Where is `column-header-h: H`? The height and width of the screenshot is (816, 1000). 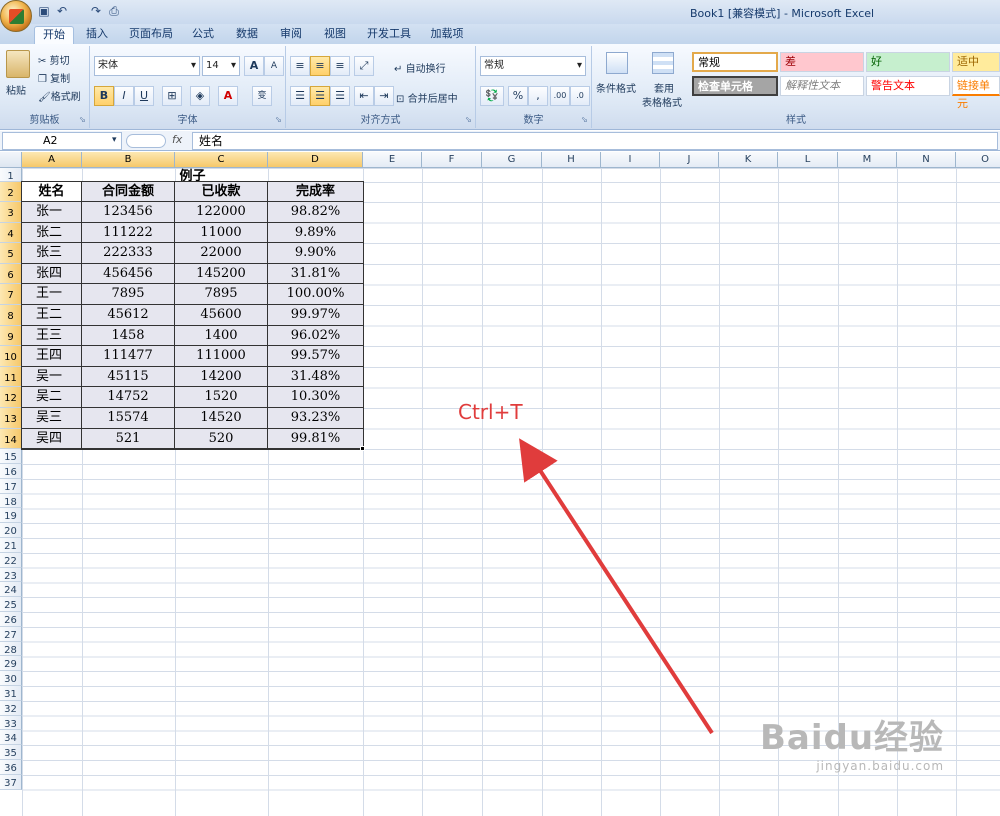
column-header-h: H is located at coordinates (571, 160).